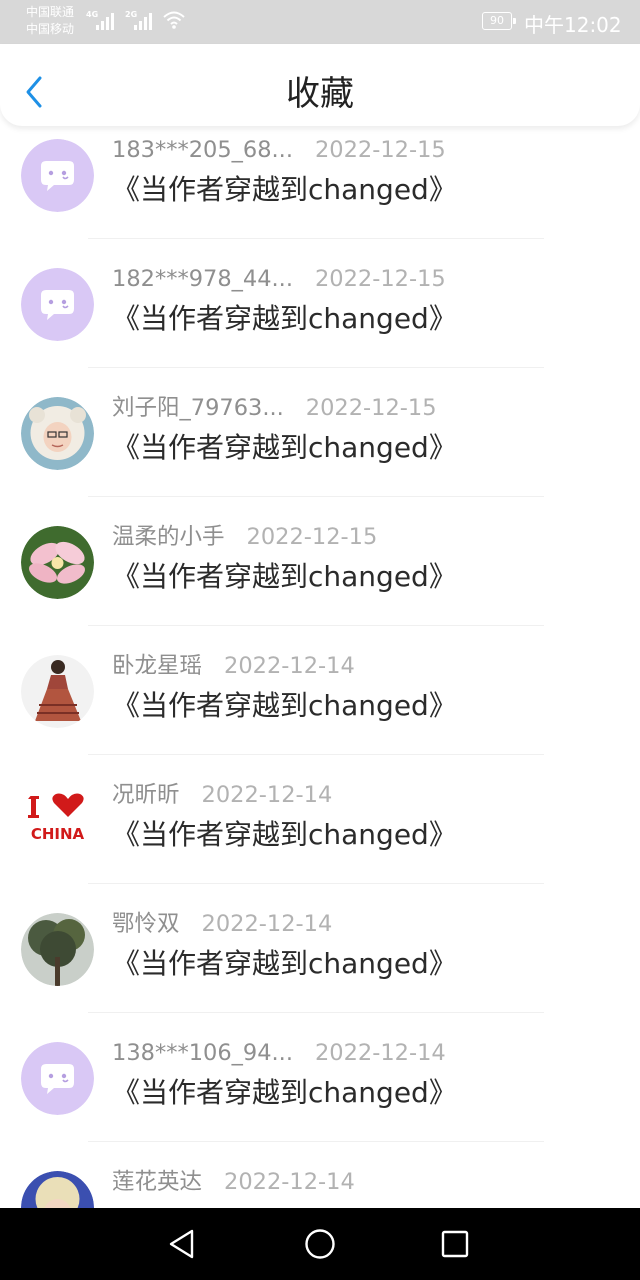  Describe the element at coordinates (146, 924) in the screenshot. I see `username: 鄂怜双` at that location.